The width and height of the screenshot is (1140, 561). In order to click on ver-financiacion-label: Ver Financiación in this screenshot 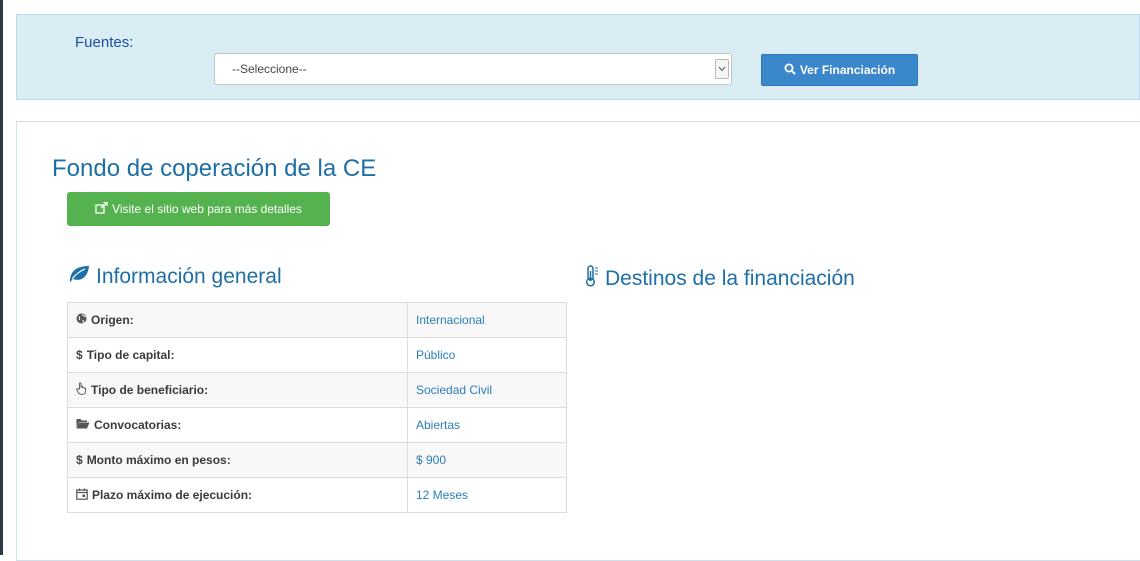, I will do `click(847, 70)`.